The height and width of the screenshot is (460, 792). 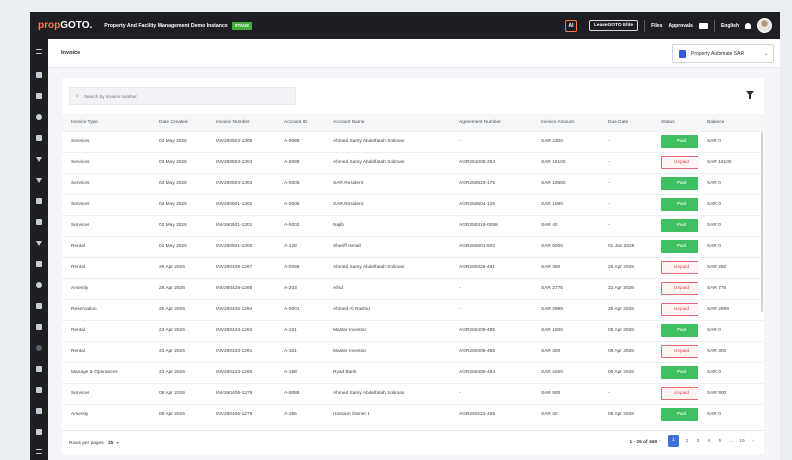 I want to click on list-icon, so click(x=39, y=451).